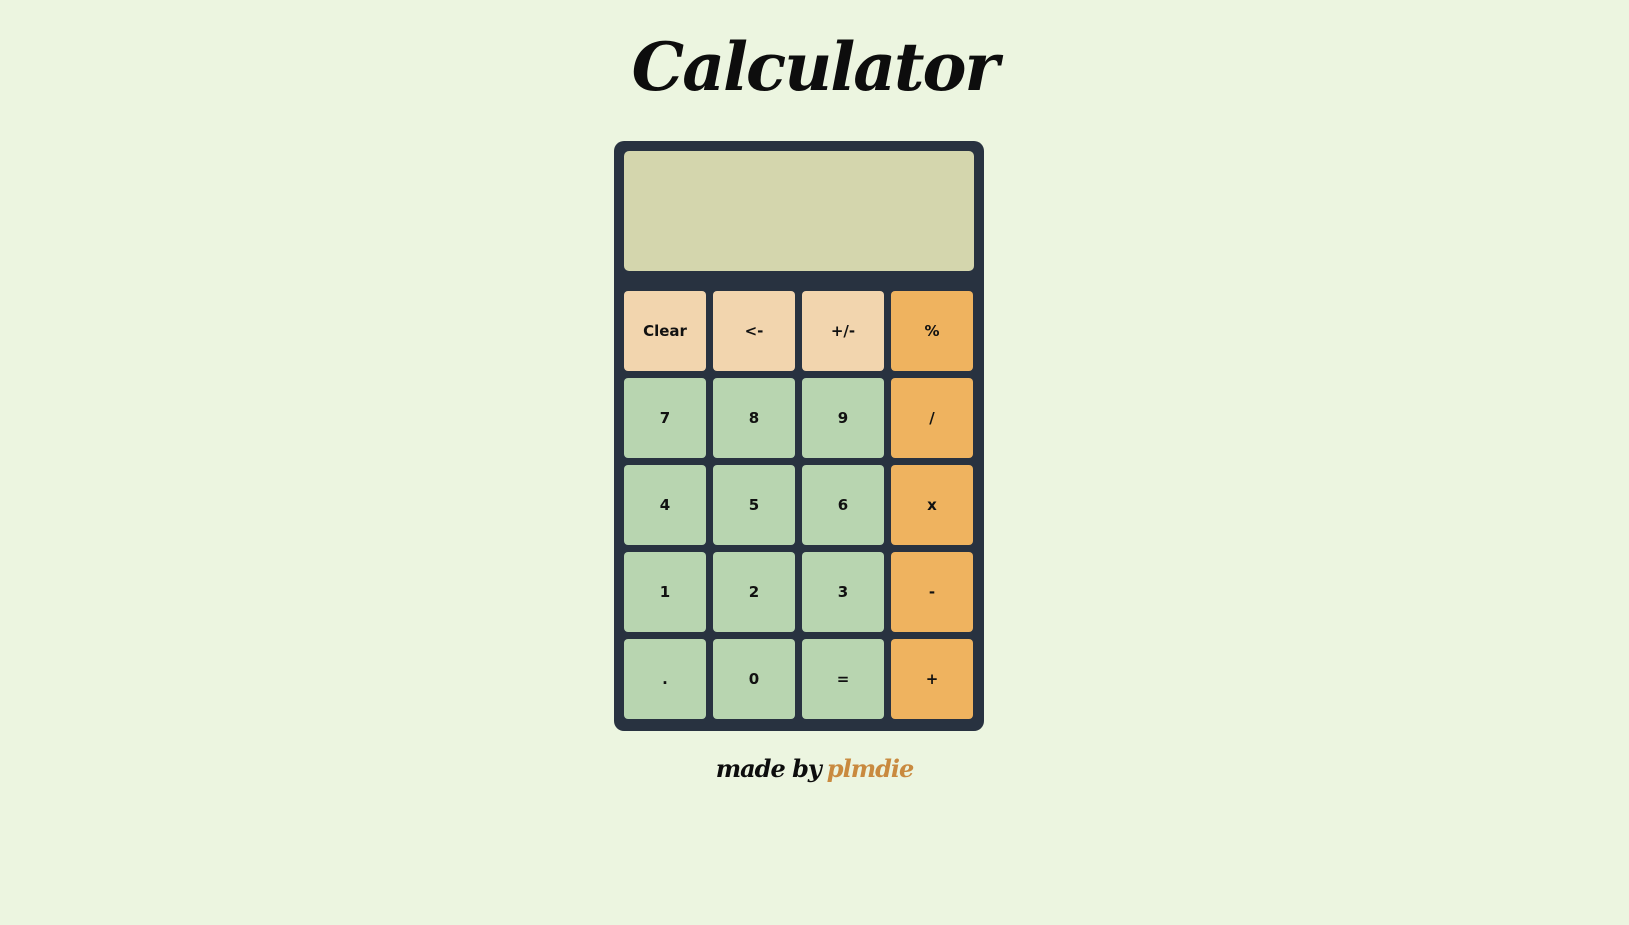 The height and width of the screenshot is (925, 1629). I want to click on digit-1-button: 1, so click(665, 592).